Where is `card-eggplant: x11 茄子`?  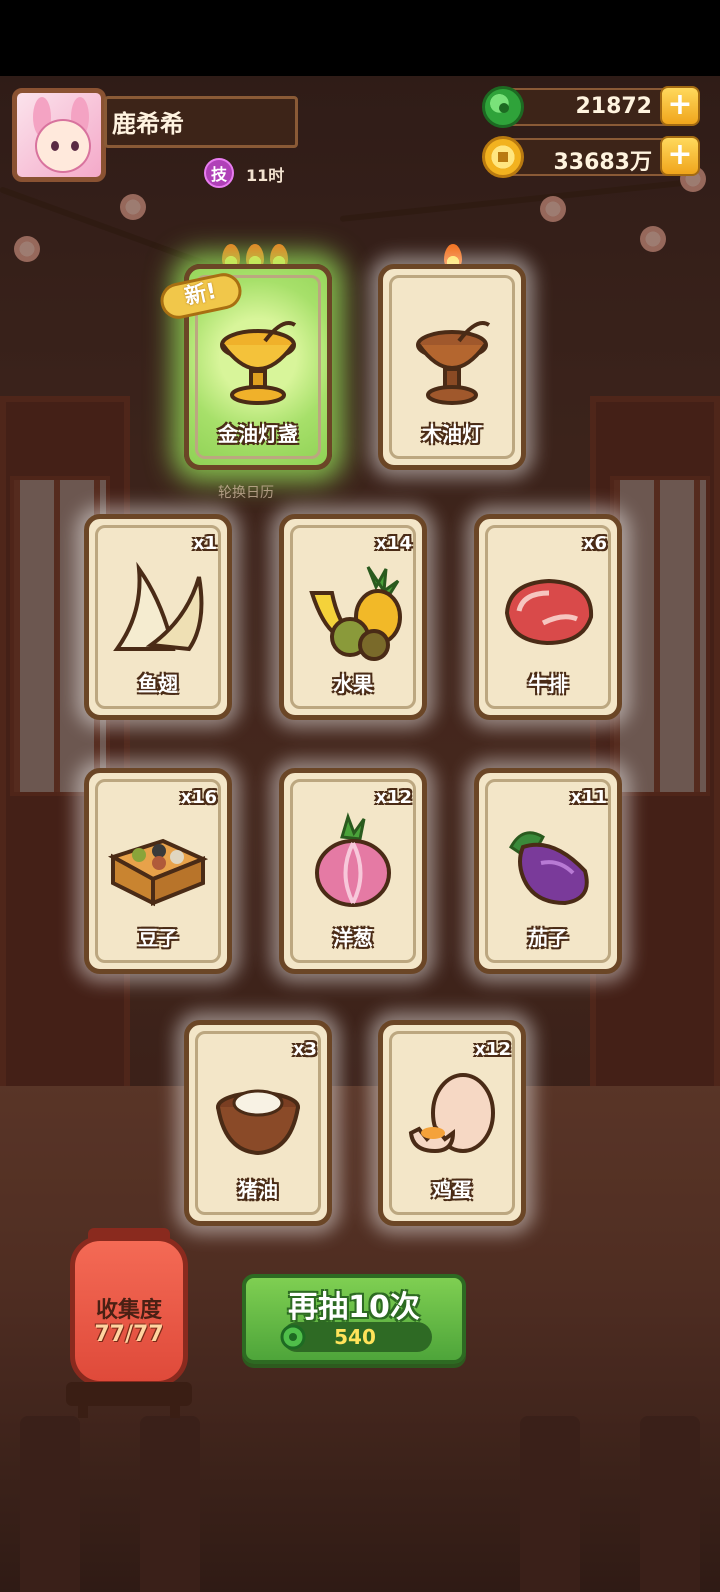
card-eggplant: x11 茄子 is located at coordinates (548, 871).